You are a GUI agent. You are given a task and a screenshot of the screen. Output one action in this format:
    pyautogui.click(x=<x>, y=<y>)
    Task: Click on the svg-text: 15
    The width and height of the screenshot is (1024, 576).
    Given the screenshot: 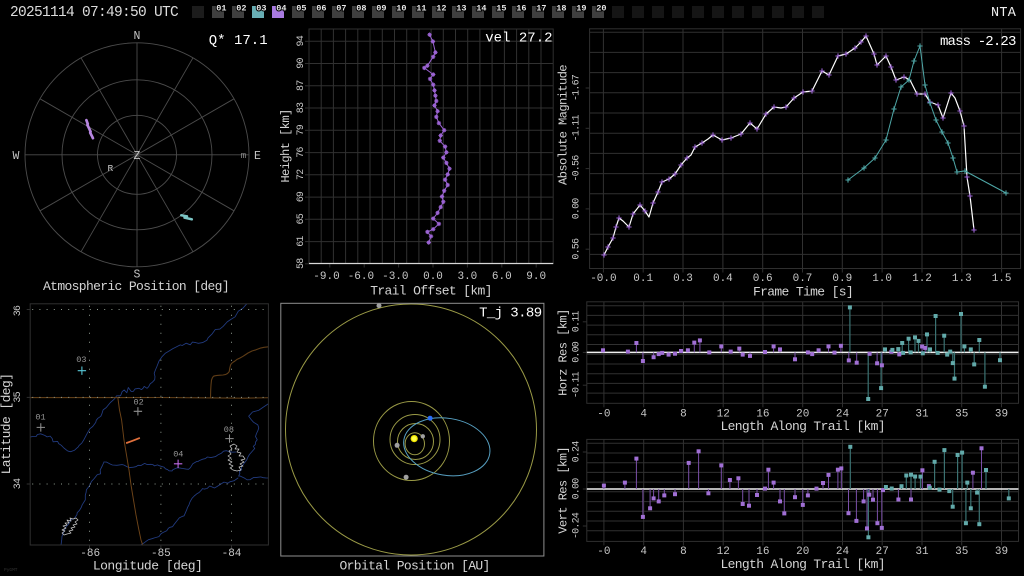 What is the action you would take?
    pyautogui.click(x=501, y=9)
    